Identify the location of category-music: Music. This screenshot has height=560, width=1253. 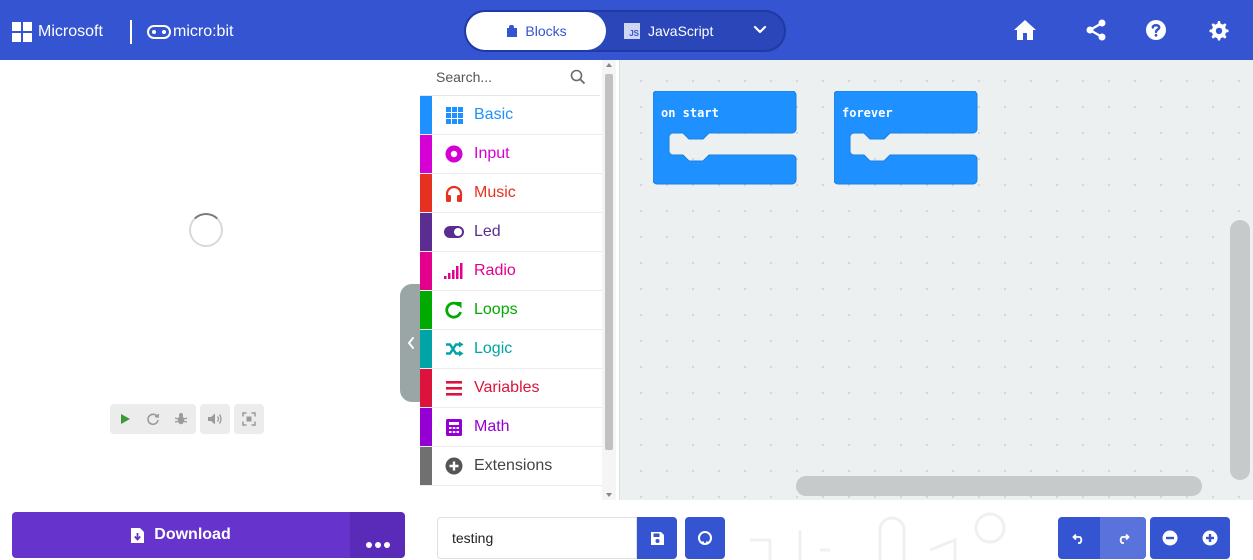
(511, 193).